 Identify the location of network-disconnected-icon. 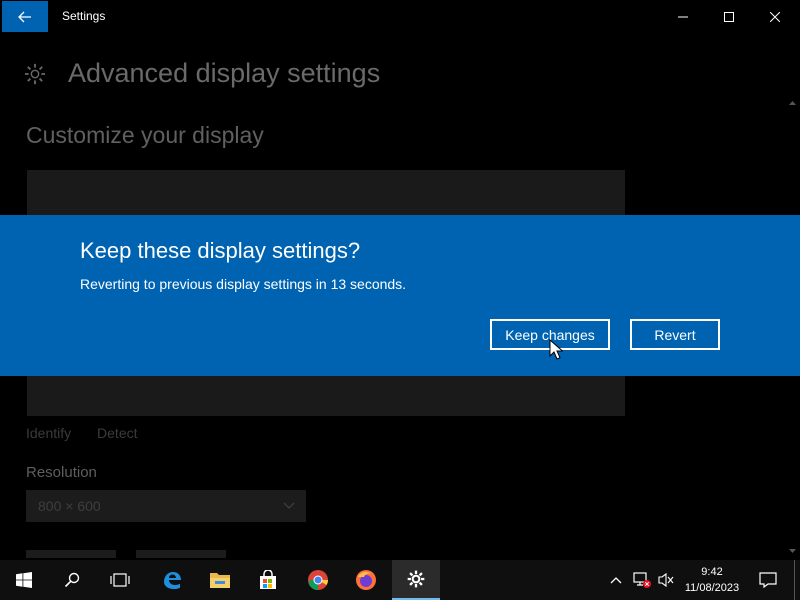
(642, 580).